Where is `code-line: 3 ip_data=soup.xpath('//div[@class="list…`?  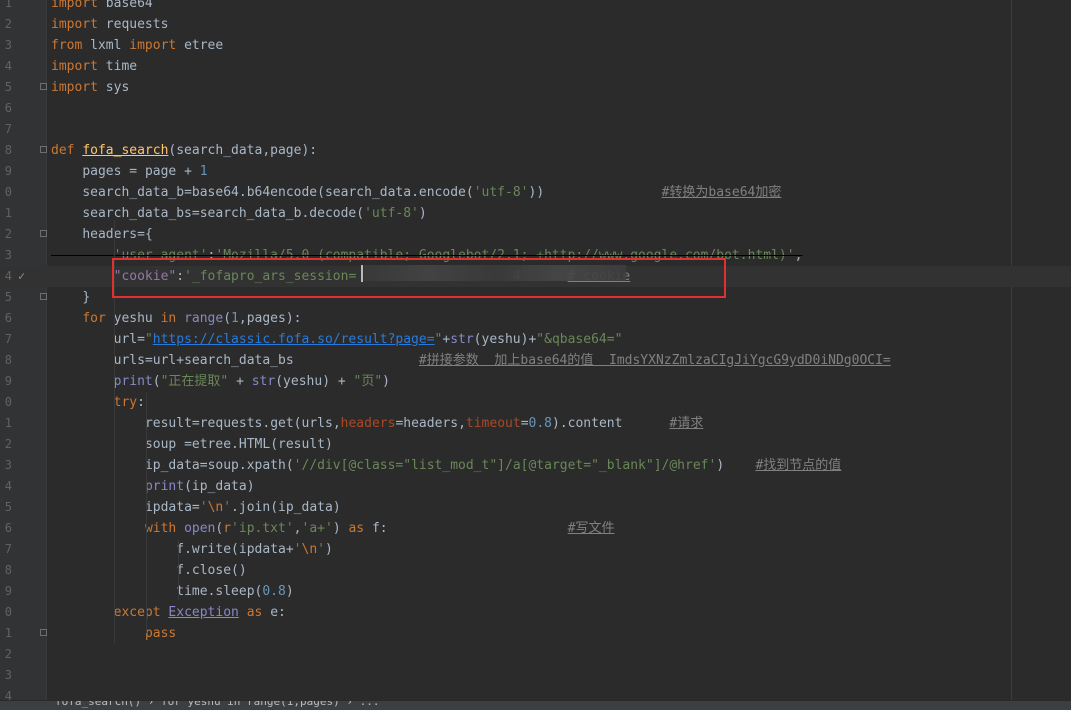
code-line: 3 ip_data=soup.xpath('//div[@class="list… is located at coordinates (535, 465).